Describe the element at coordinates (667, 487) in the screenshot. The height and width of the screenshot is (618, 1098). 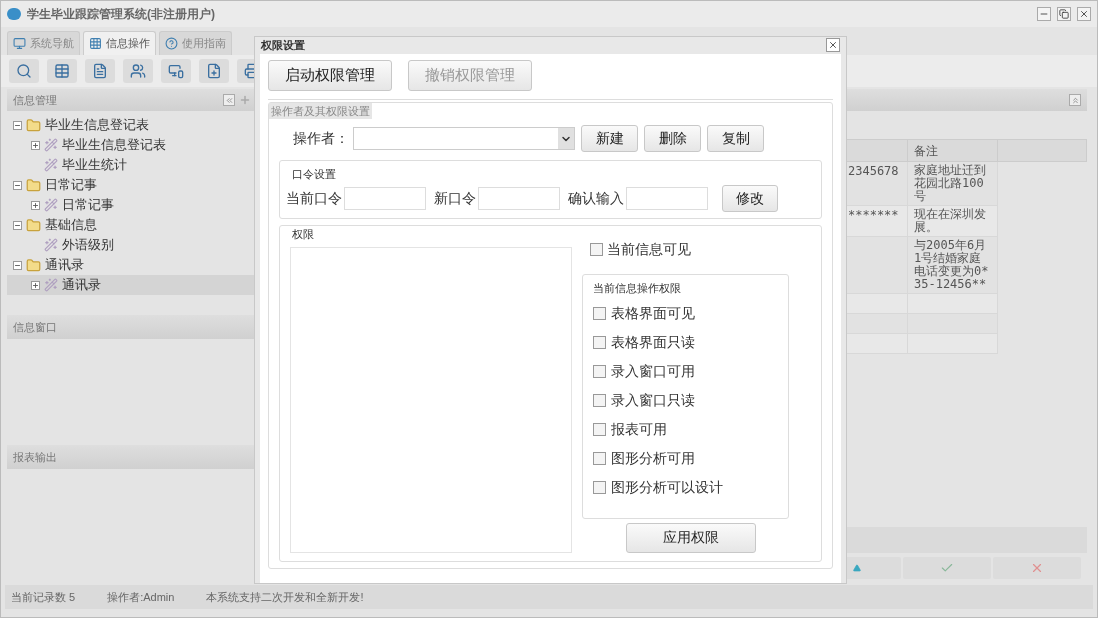
I see `checkbox-label: 图形分析可以设计` at that location.